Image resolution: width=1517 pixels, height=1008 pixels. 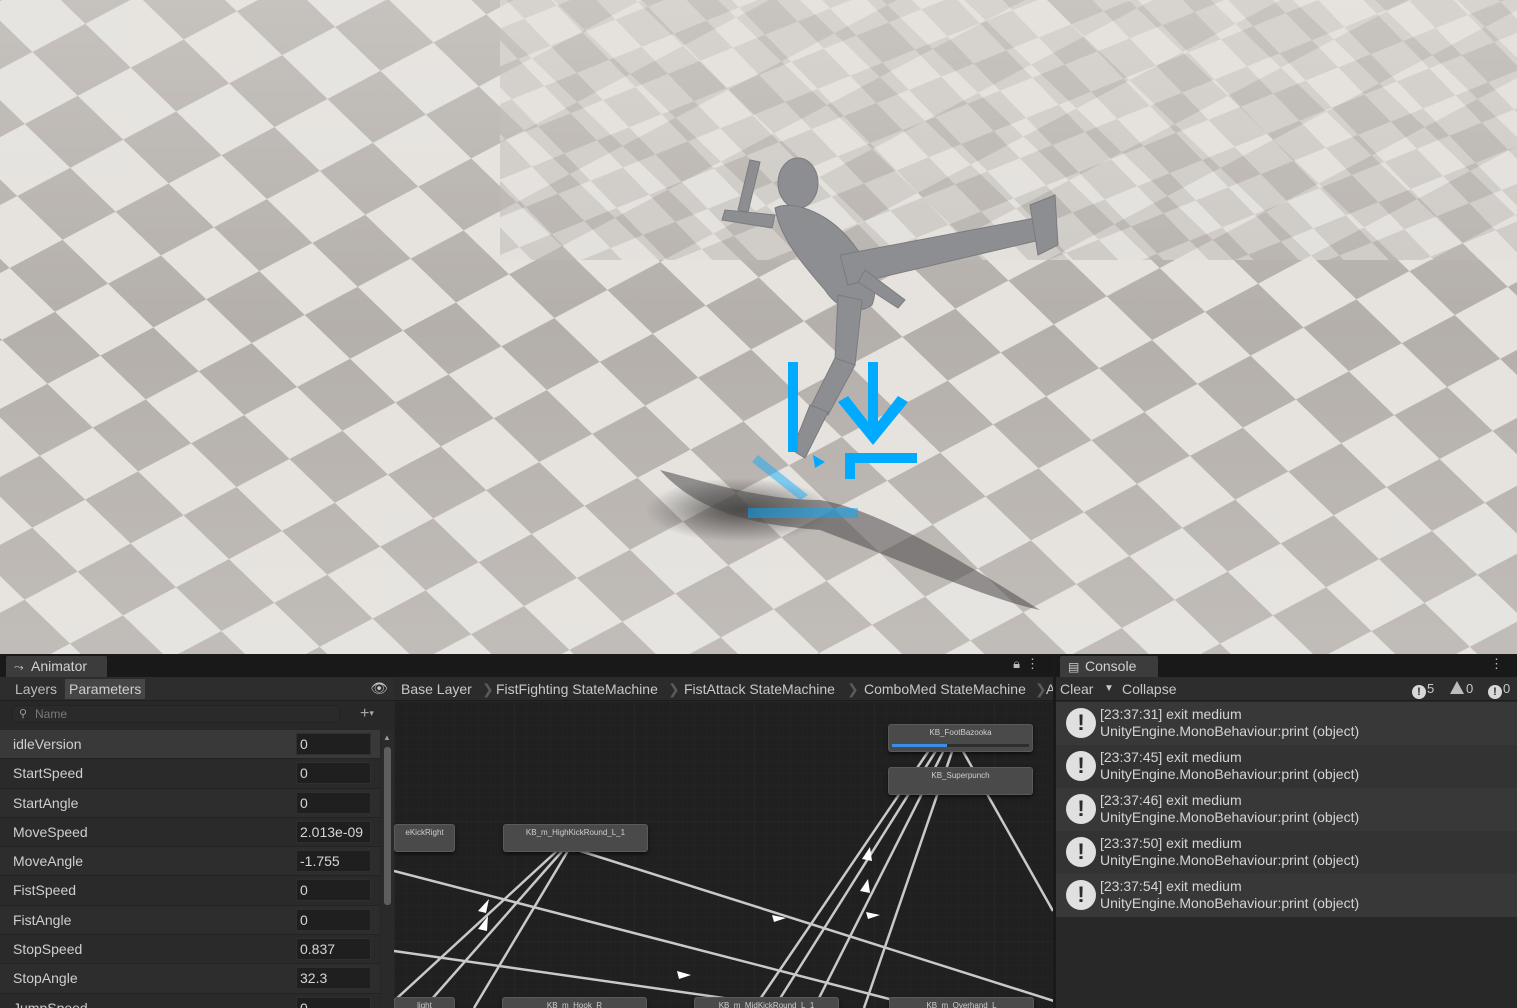 What do you see at coordinates (526, 665) in the screenshot?
I see `animator-tabbar: ⤳ Animator 🔒︎⋮` at bounding box center [526, 665].